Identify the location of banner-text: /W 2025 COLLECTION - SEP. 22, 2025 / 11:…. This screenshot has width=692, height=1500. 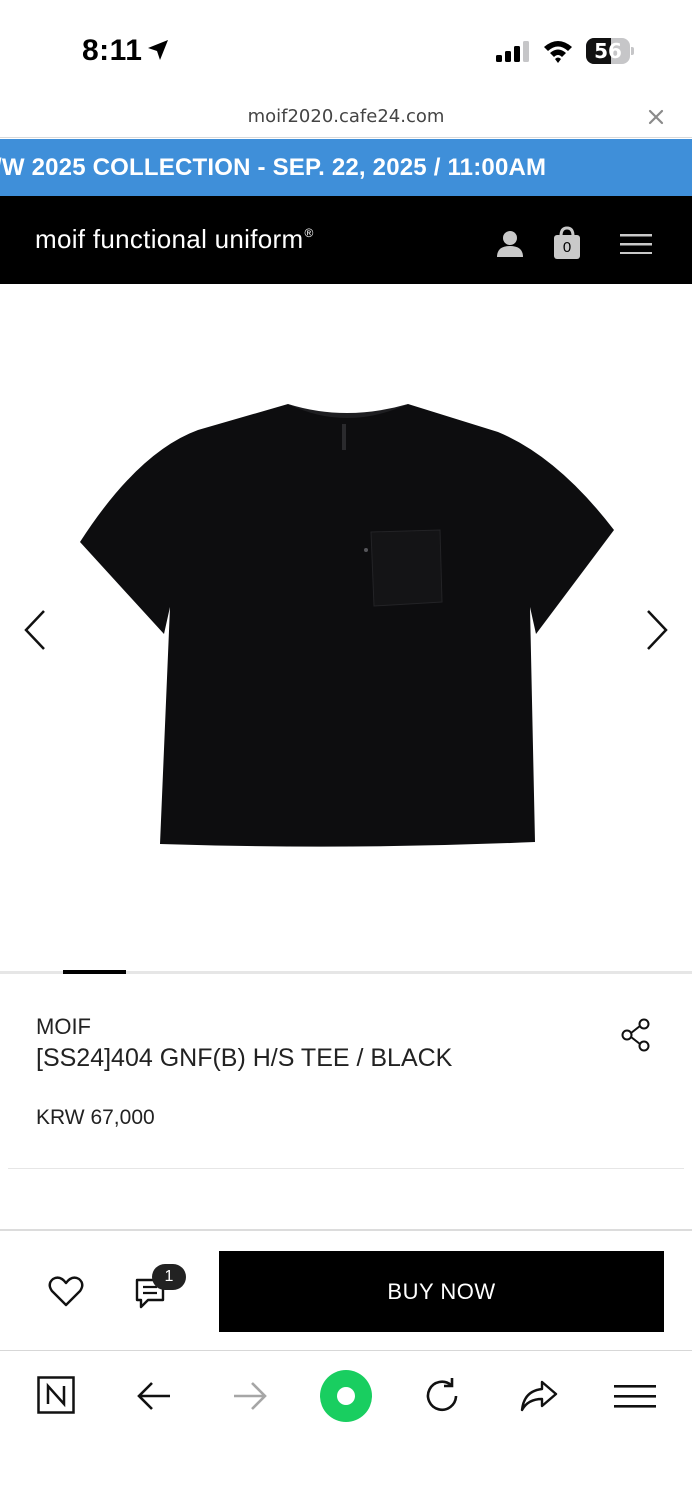
(273, 167).